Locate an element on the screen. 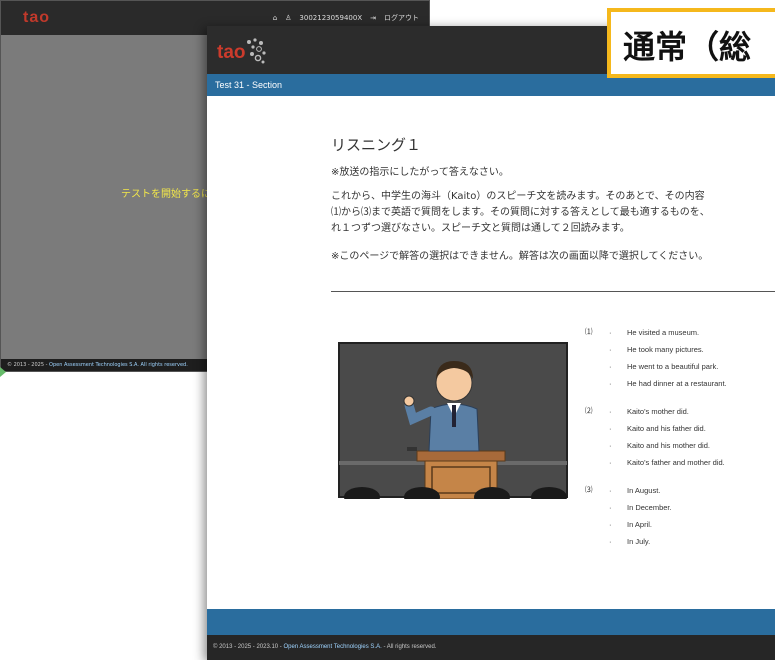  mode-banner: 通常（総 is located at coordinates (691, 43).